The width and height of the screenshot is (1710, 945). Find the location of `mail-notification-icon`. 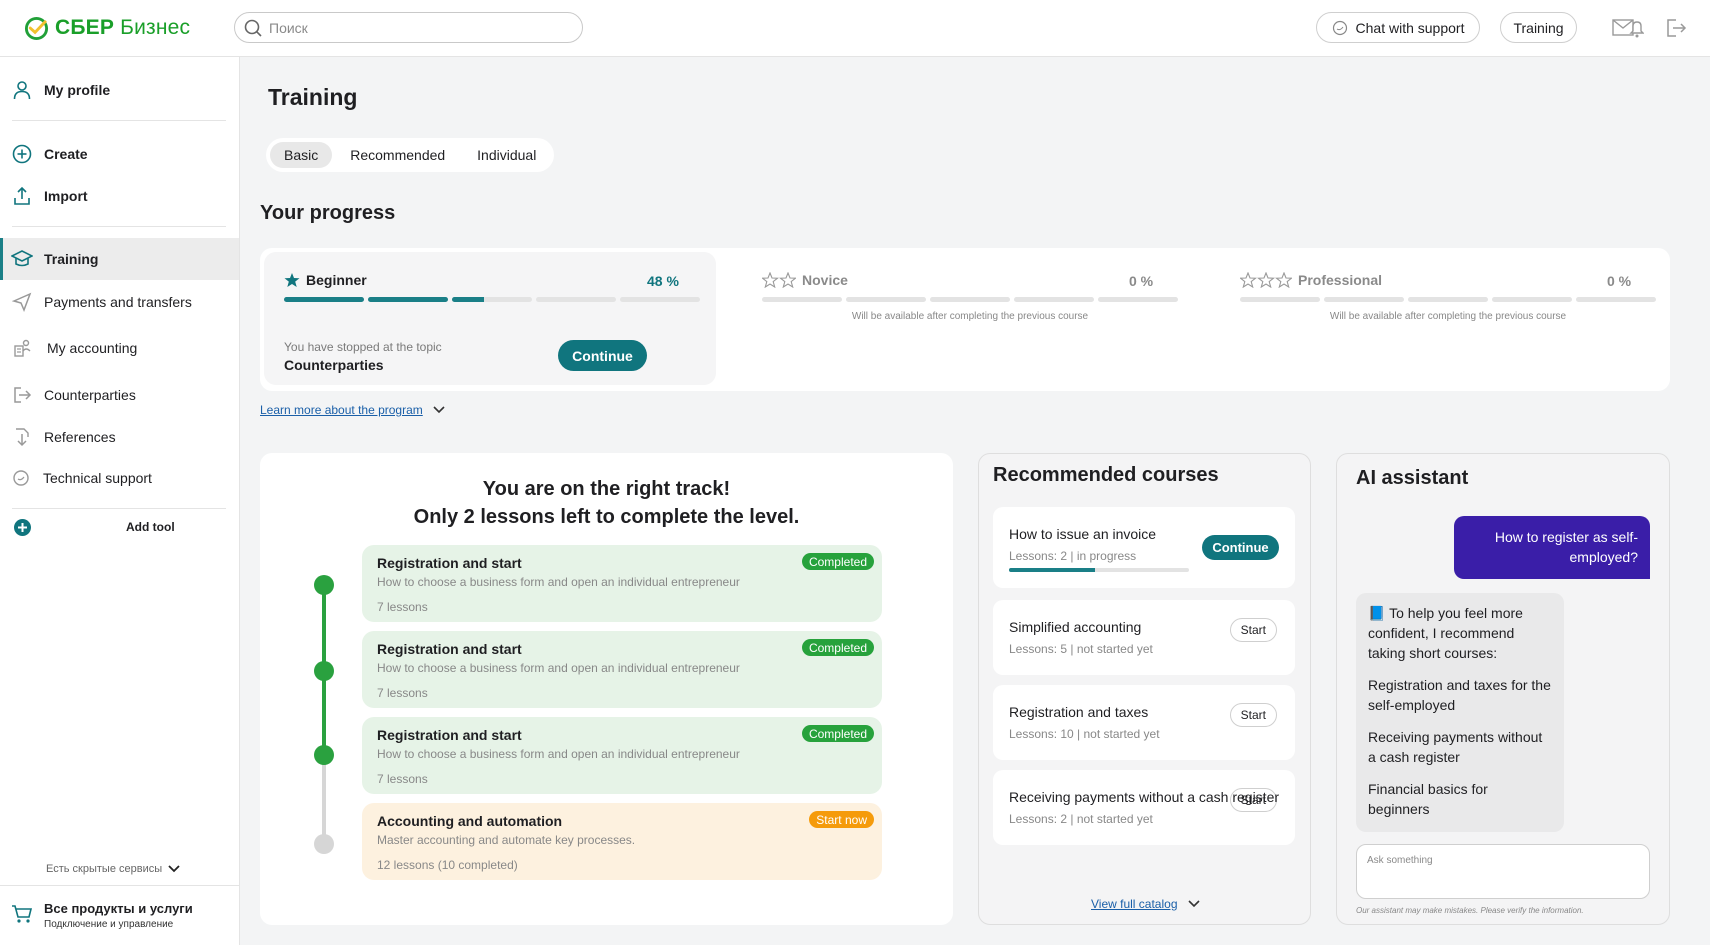

mail-notification-icon is located at coordinates (1628, 28).